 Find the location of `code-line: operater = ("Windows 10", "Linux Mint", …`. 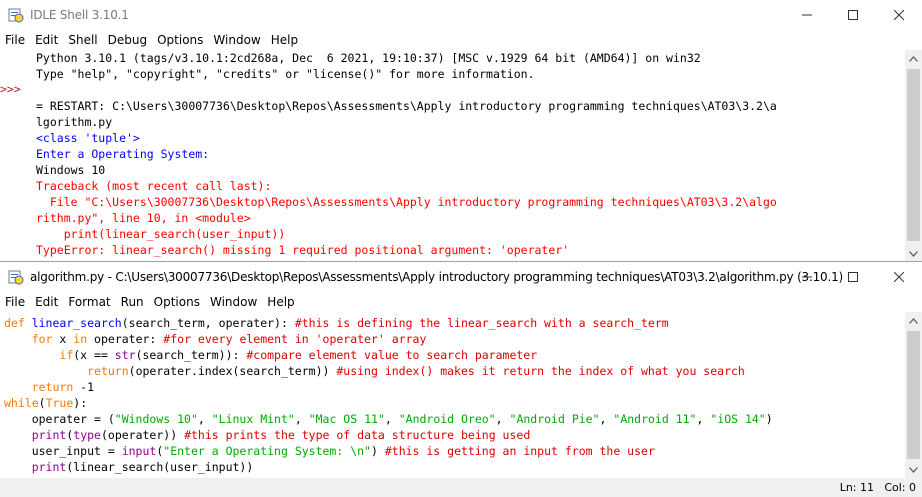

code-line: operater = ("Windows 10", "Linux Mint", … is located at coordinates (388, 419).